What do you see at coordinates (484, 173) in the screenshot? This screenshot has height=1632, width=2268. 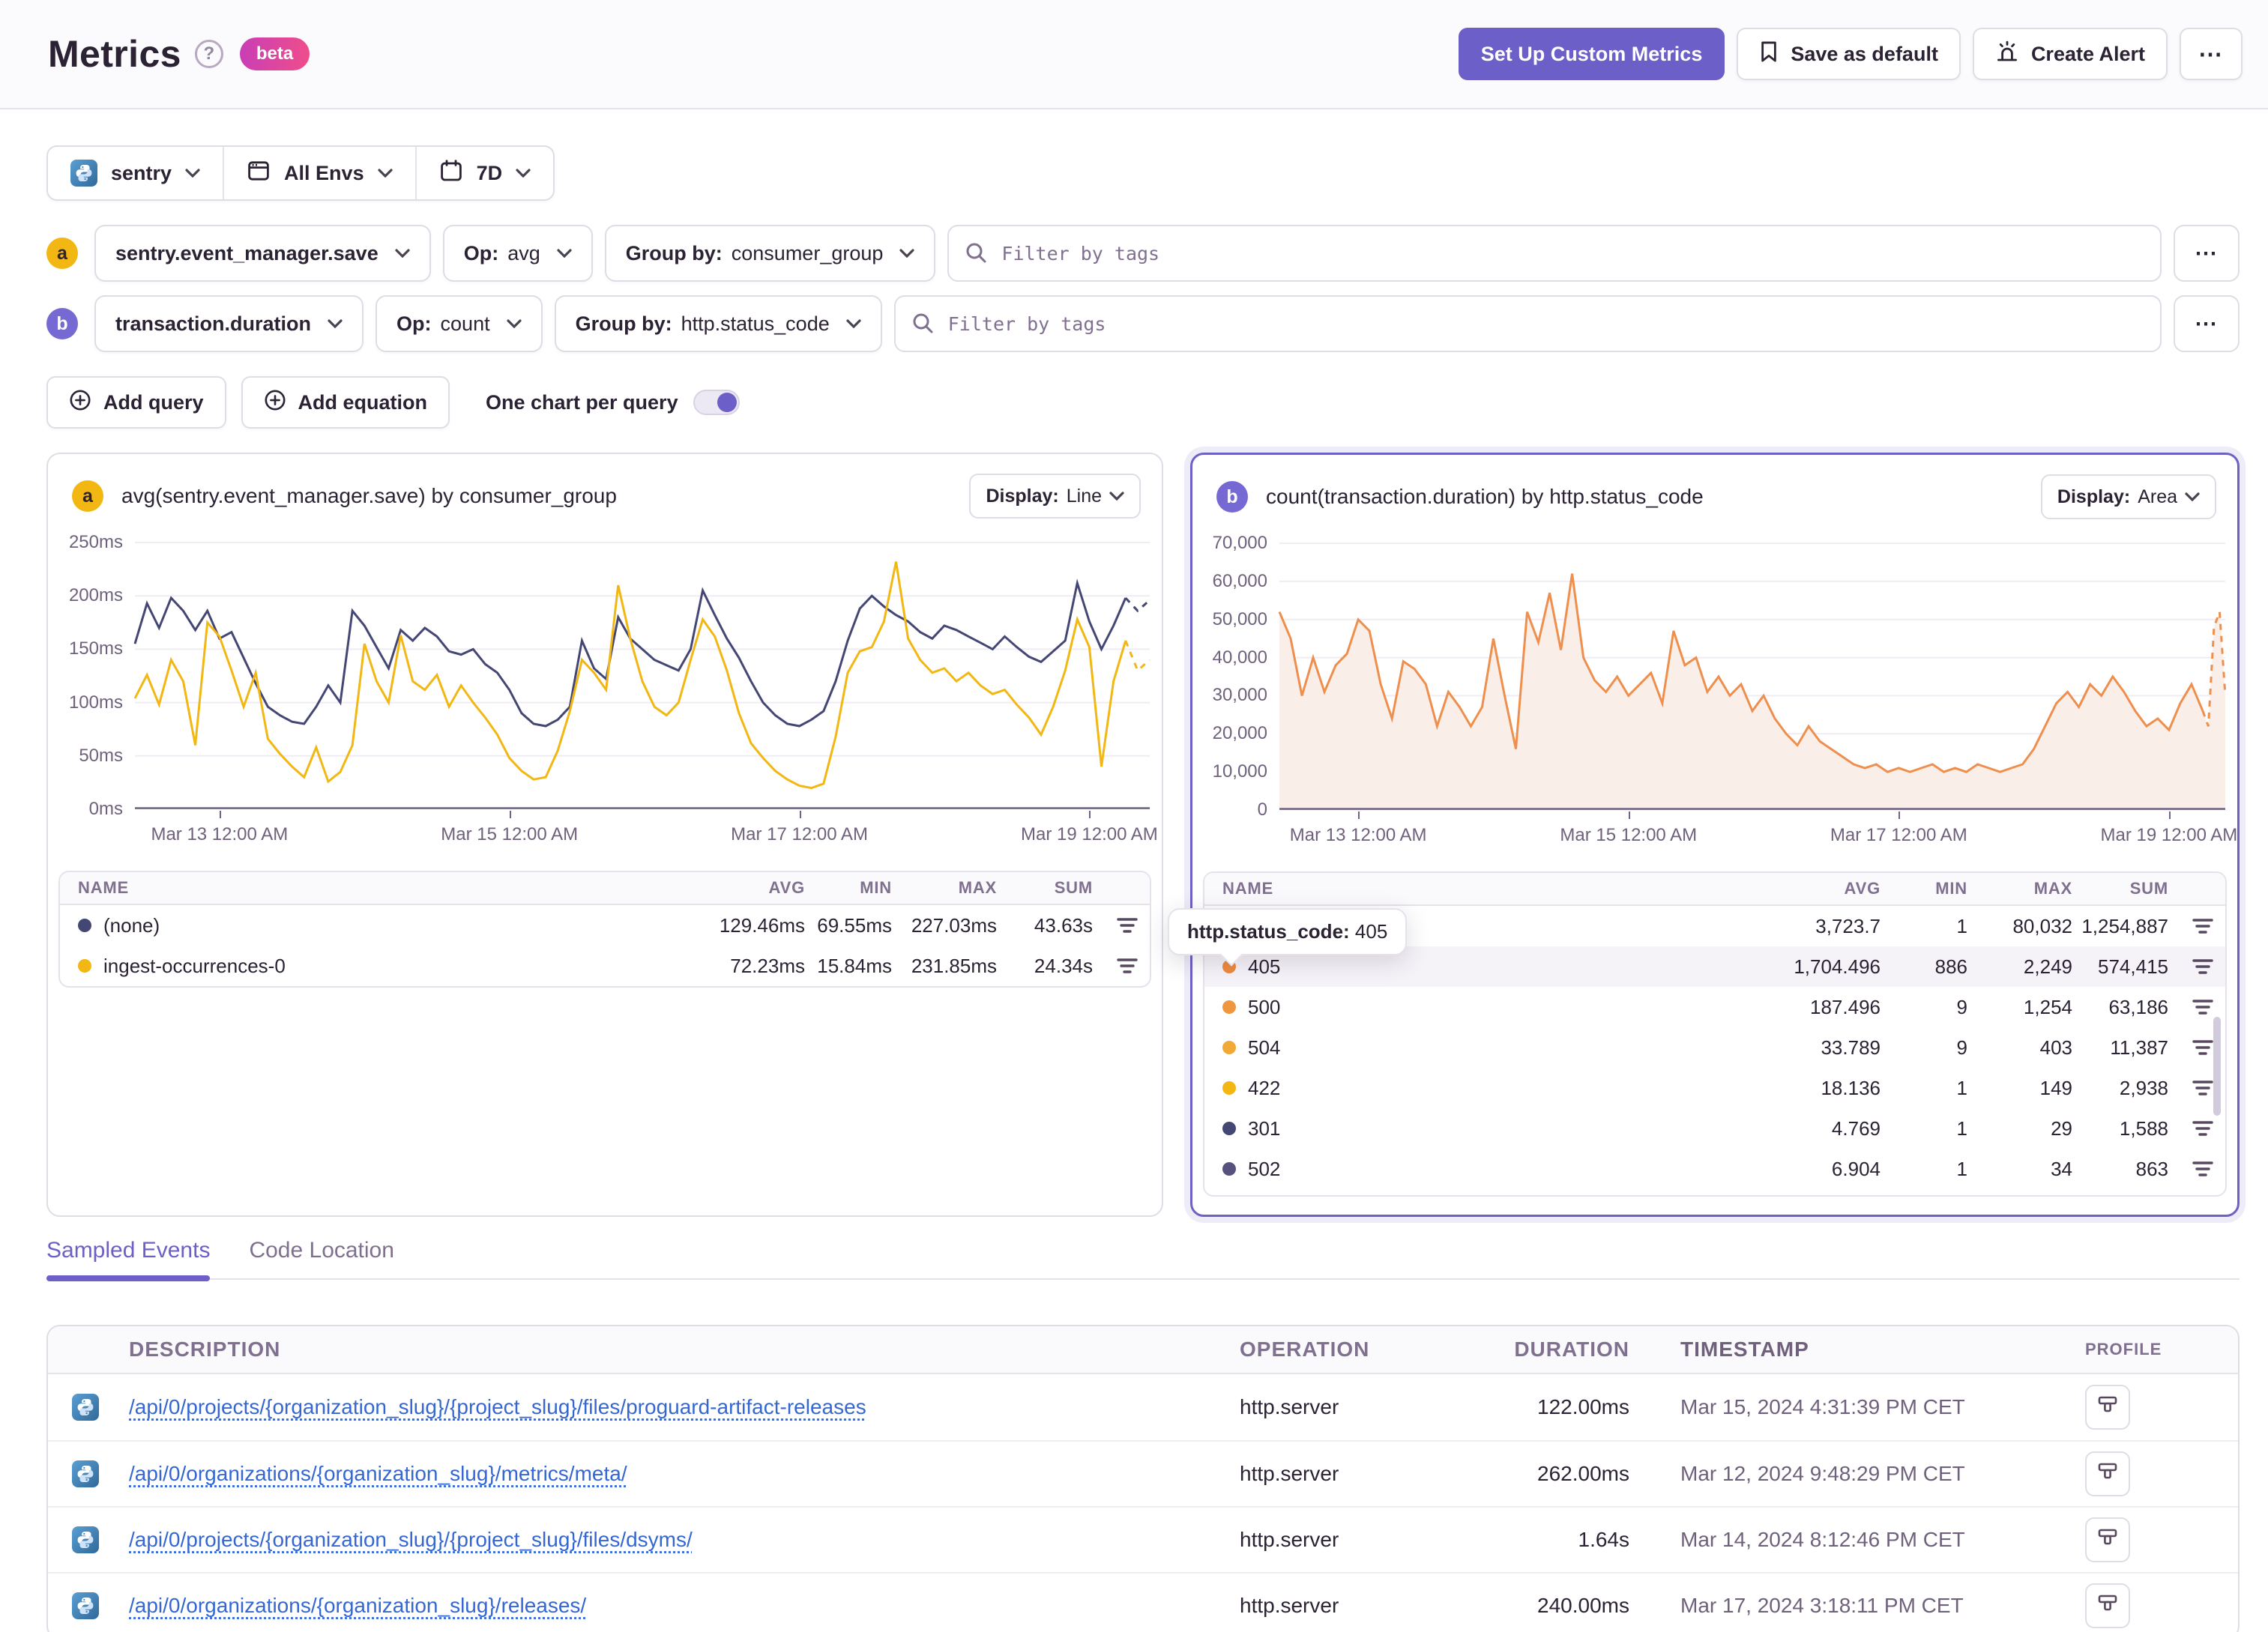 I see `date-range-filter: 7D` at bounding box center [484, 173].